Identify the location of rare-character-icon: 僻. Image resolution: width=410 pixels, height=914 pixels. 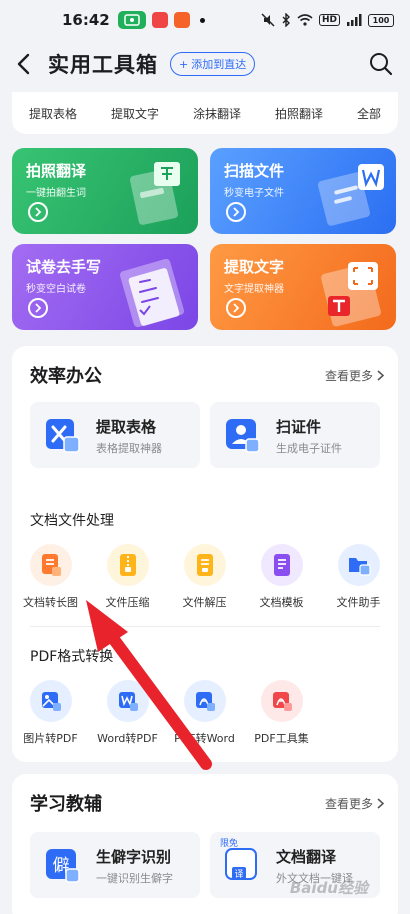
(63, 866).